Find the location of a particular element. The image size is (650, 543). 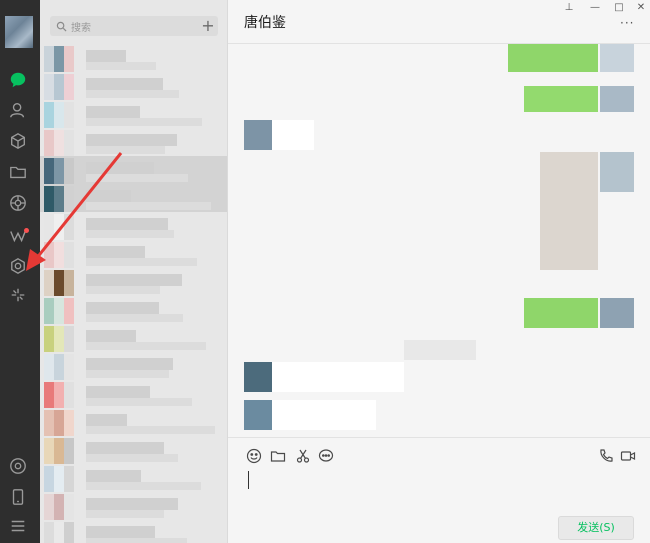

emoji-icon is located at coordinates (254, 456).